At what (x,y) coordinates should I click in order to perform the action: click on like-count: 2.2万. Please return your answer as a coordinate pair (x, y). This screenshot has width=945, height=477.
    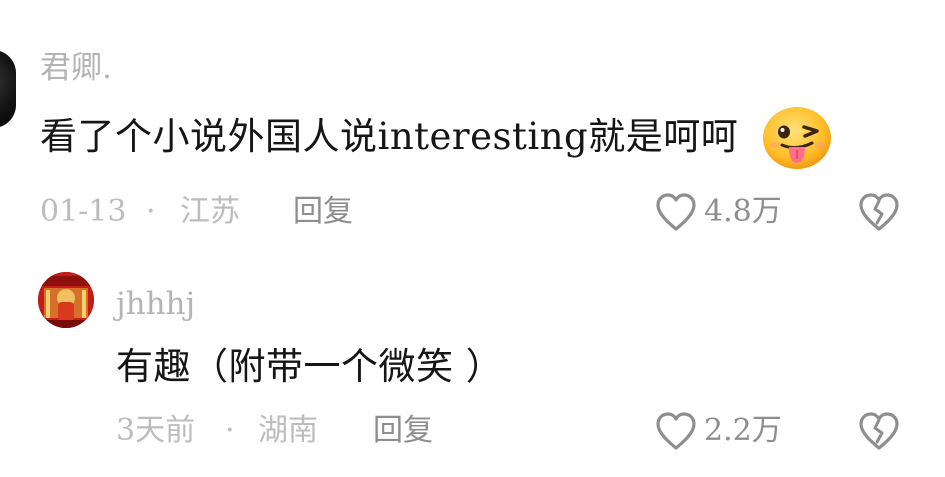
    Looking at the image, I should click on (743, 430).